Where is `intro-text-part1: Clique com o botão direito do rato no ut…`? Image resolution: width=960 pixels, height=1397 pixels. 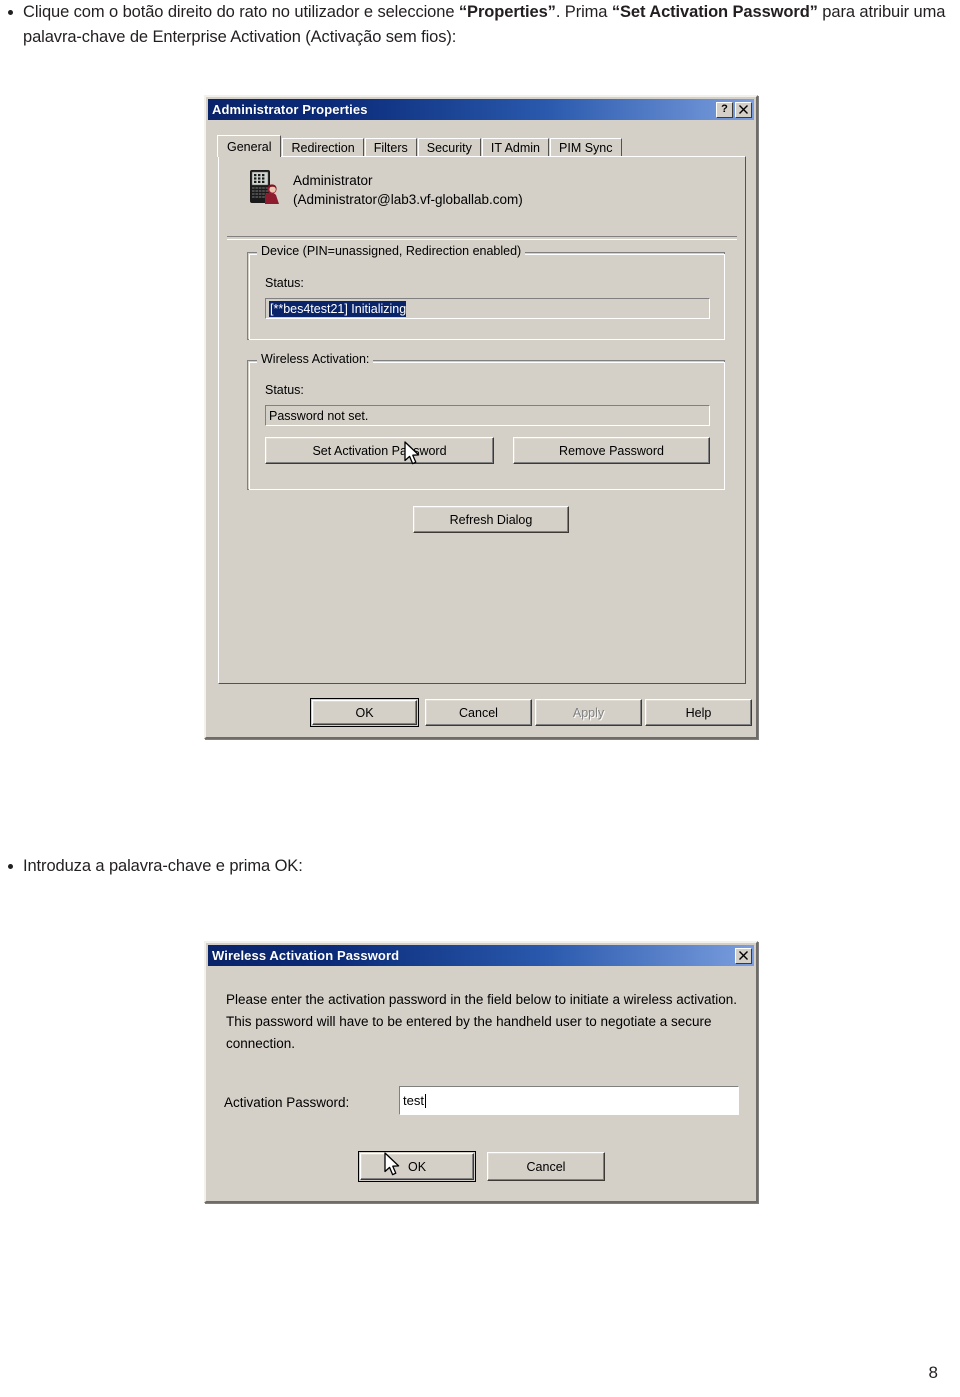
intro-text-part1: Clique com o botão direito do rato no ut… is located at coordinates (241, 12).